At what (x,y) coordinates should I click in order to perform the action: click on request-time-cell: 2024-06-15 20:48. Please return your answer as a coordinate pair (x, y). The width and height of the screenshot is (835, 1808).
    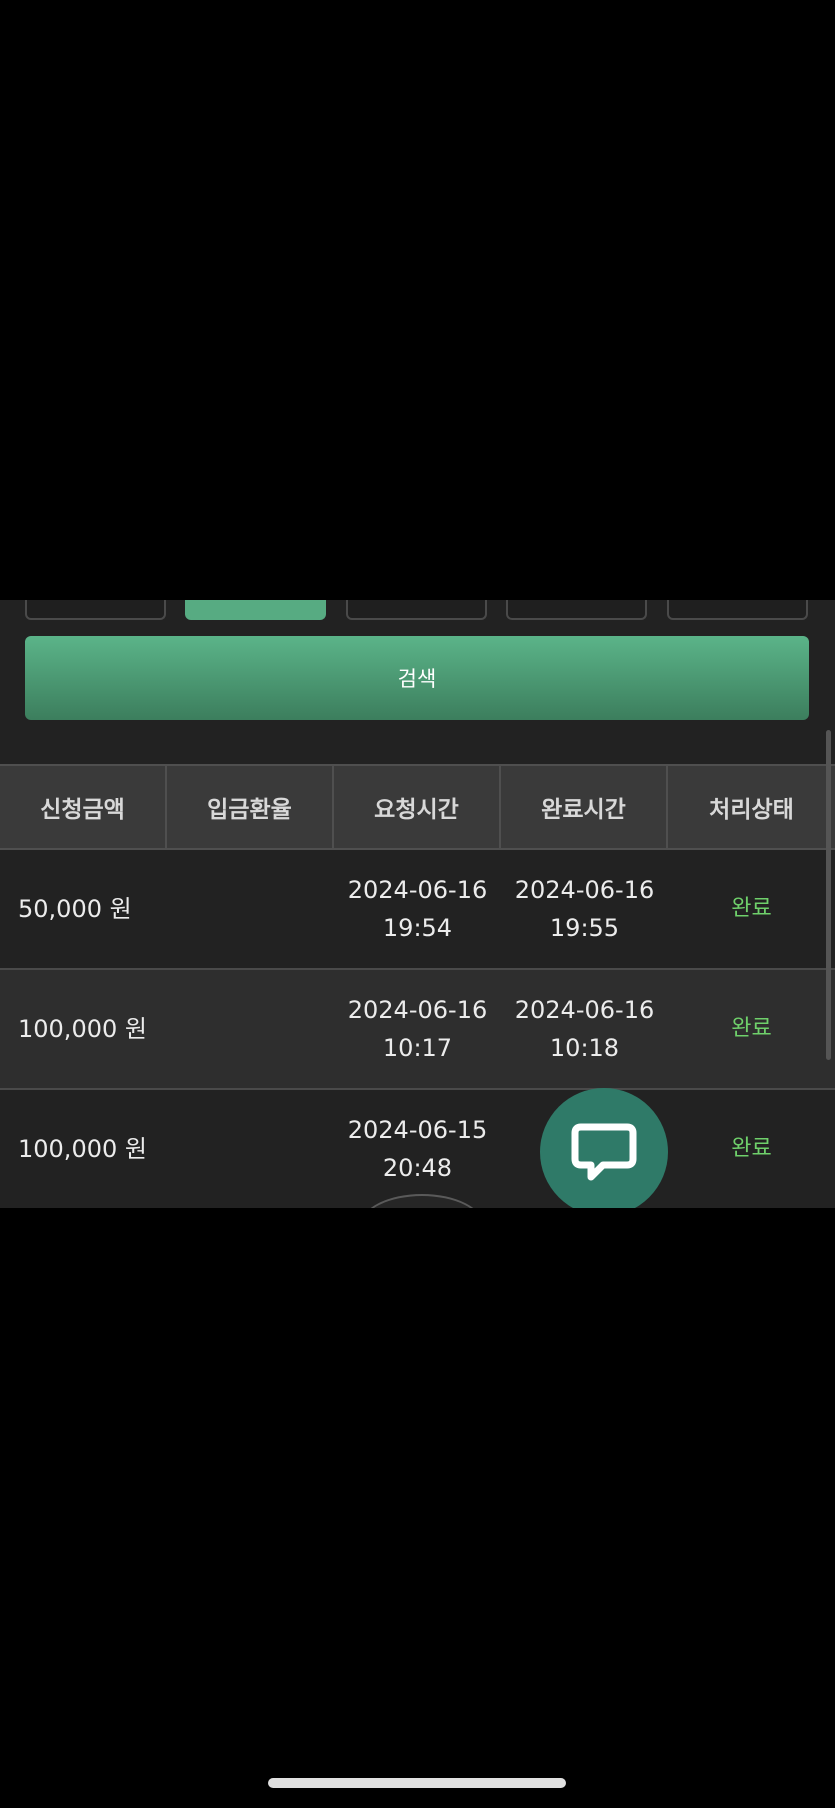
    Looking at the image, I should click on (417, 1149).